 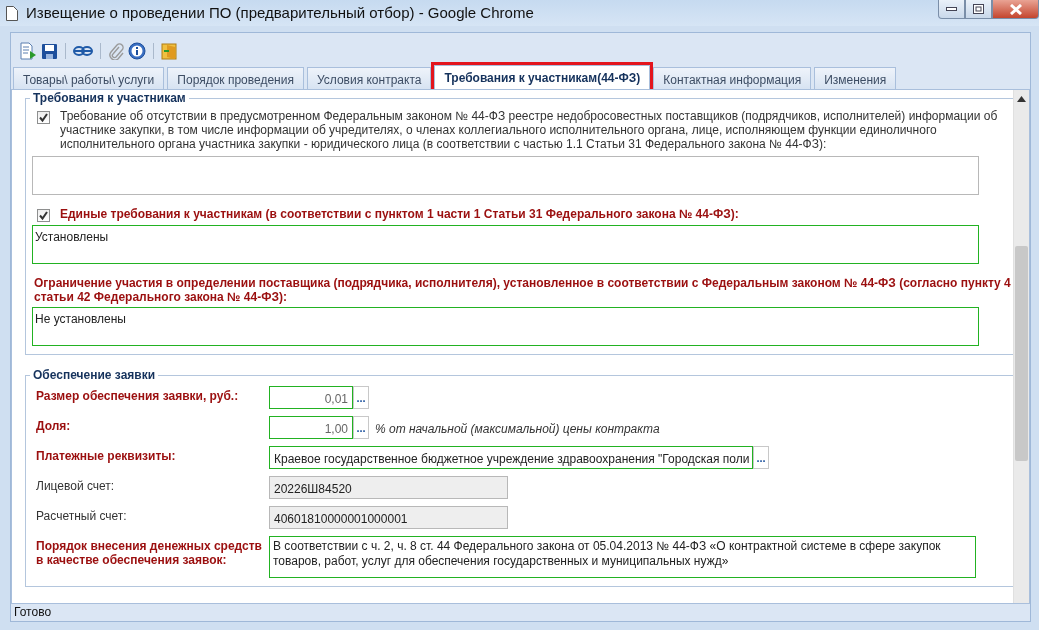 I want to click on requirement-label: Единые требования к участникам (в соответствии с пунктом 1 части 1 Статьи 31 Федерального закона № 44-ФЗ):, so click(x=399, y=214).